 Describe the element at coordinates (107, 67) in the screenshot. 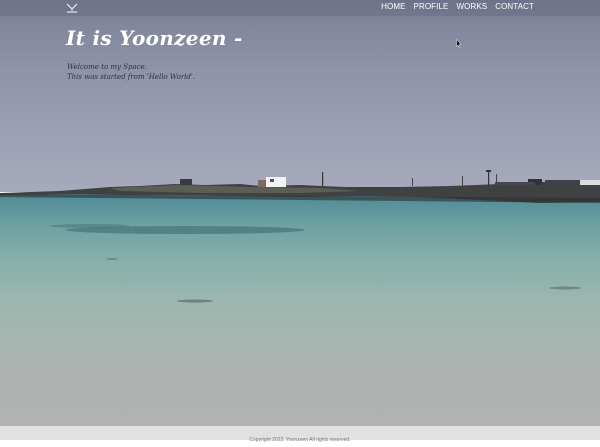

I see `subtitle-line-1: Welcome to my Space.` at that location.